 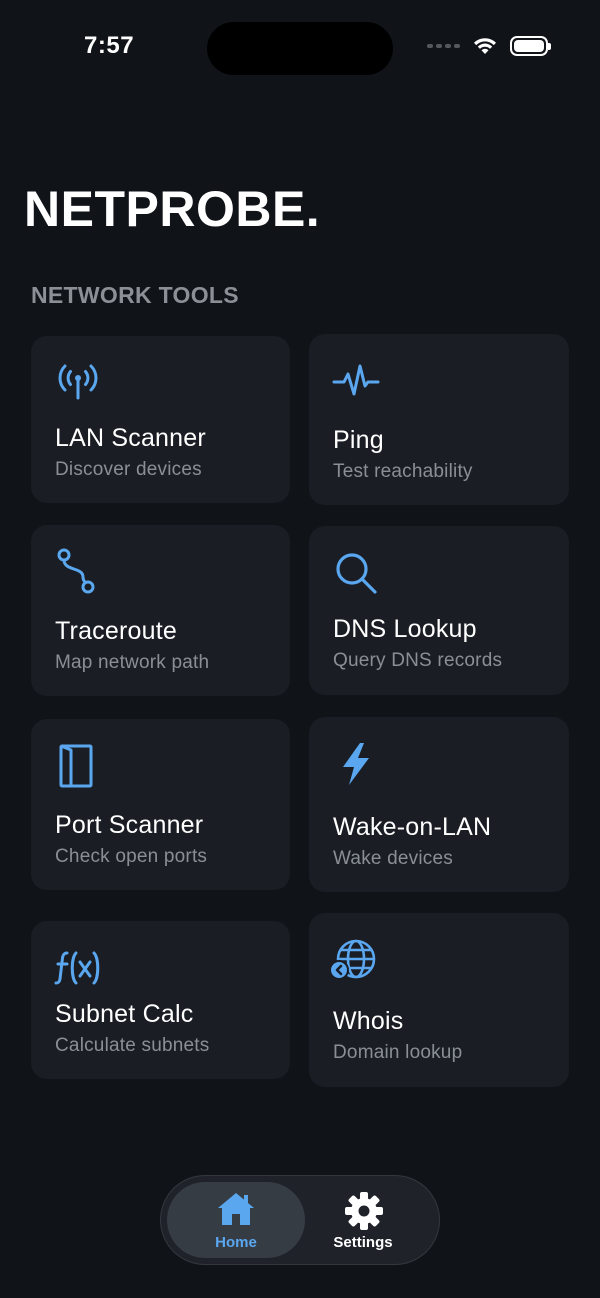 I want to click on tool-title: Wake-on-LAN, so click(x=412, y=827).